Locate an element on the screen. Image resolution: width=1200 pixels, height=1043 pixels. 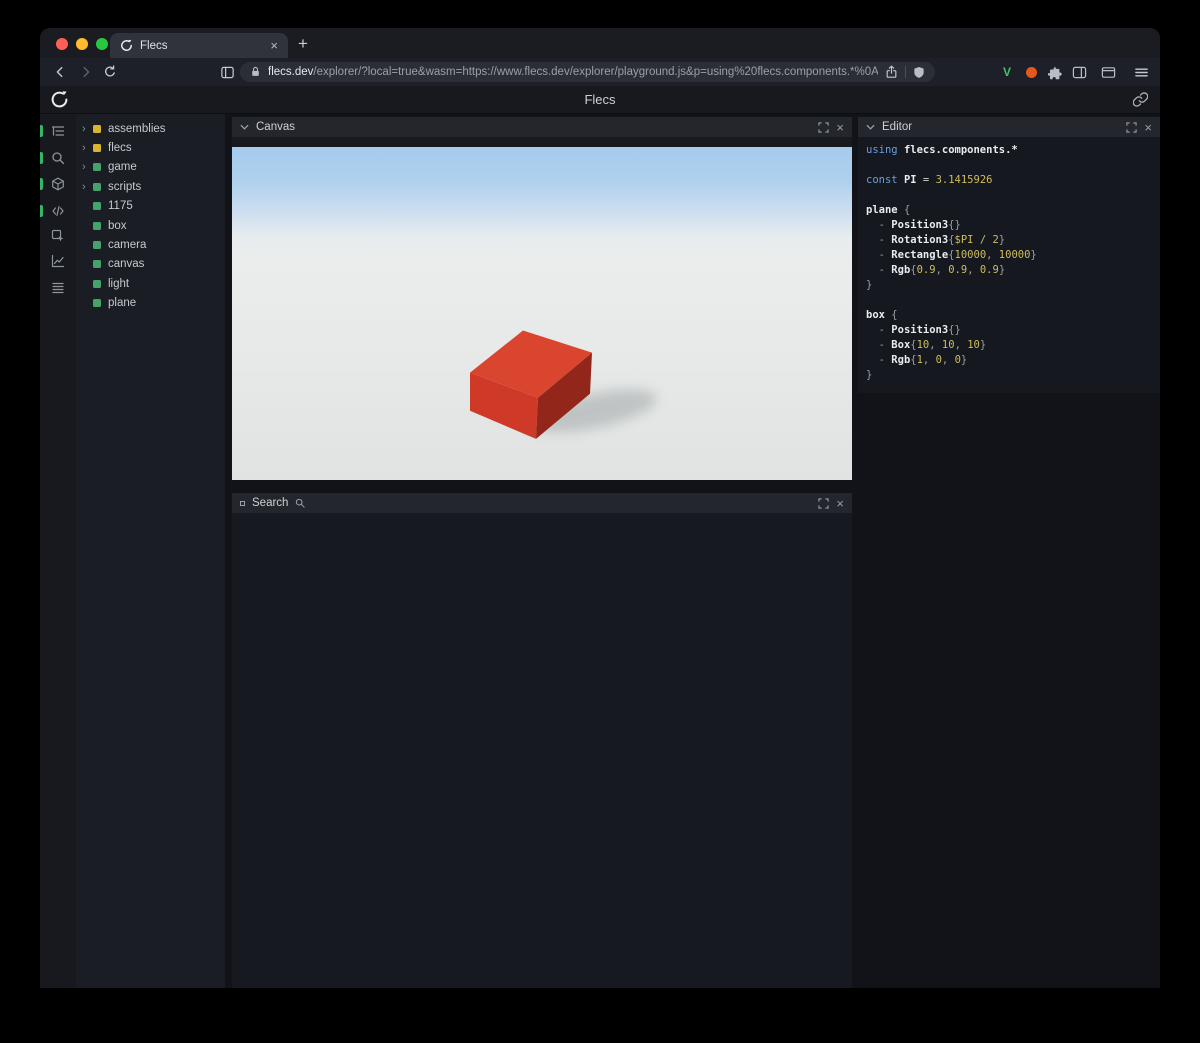
entity-label: assemblies is located at coordinates (137, 128).